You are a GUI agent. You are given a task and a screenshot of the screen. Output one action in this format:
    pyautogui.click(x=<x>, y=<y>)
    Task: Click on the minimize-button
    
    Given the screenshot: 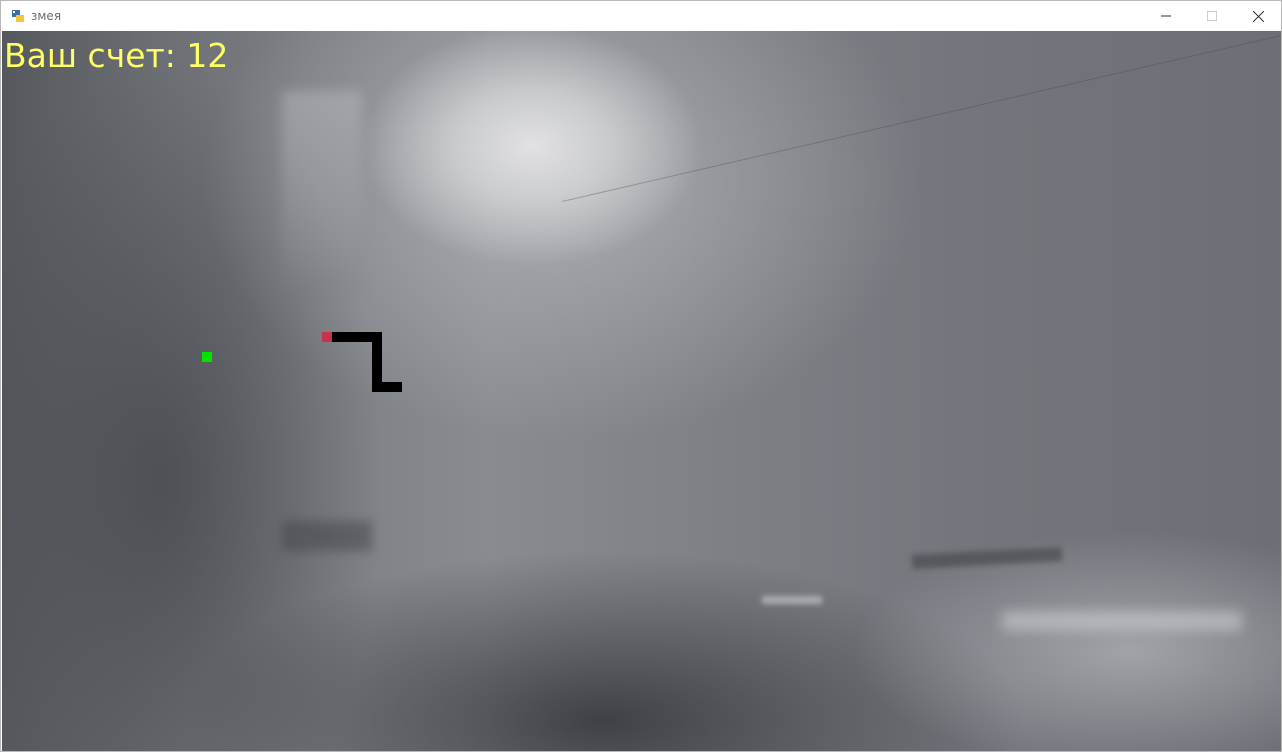 What is the action you would take?
    pyautogui.click(x=1166, y=16)
    